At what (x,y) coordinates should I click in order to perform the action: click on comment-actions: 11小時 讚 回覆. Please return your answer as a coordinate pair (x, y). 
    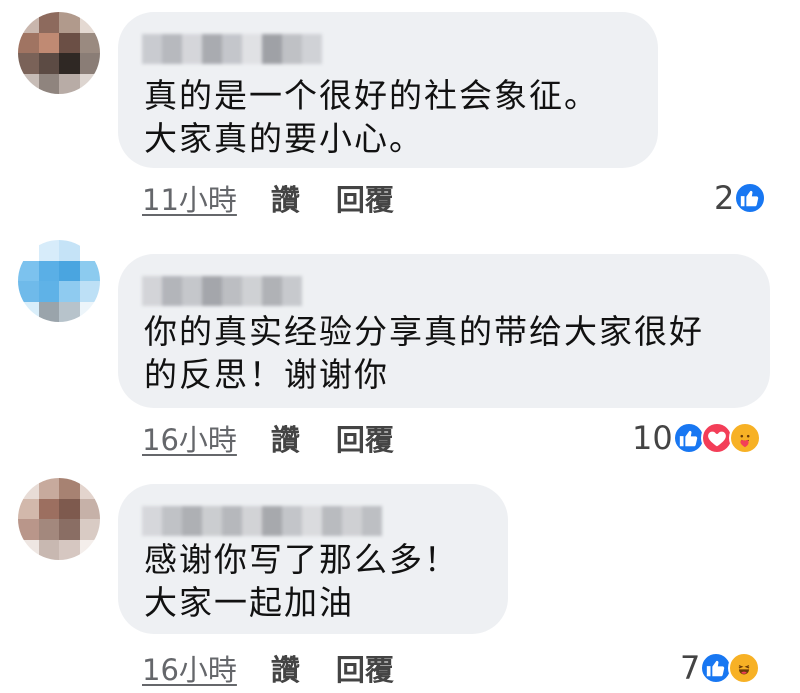
    Looking at the image, I should click on (268, 198).